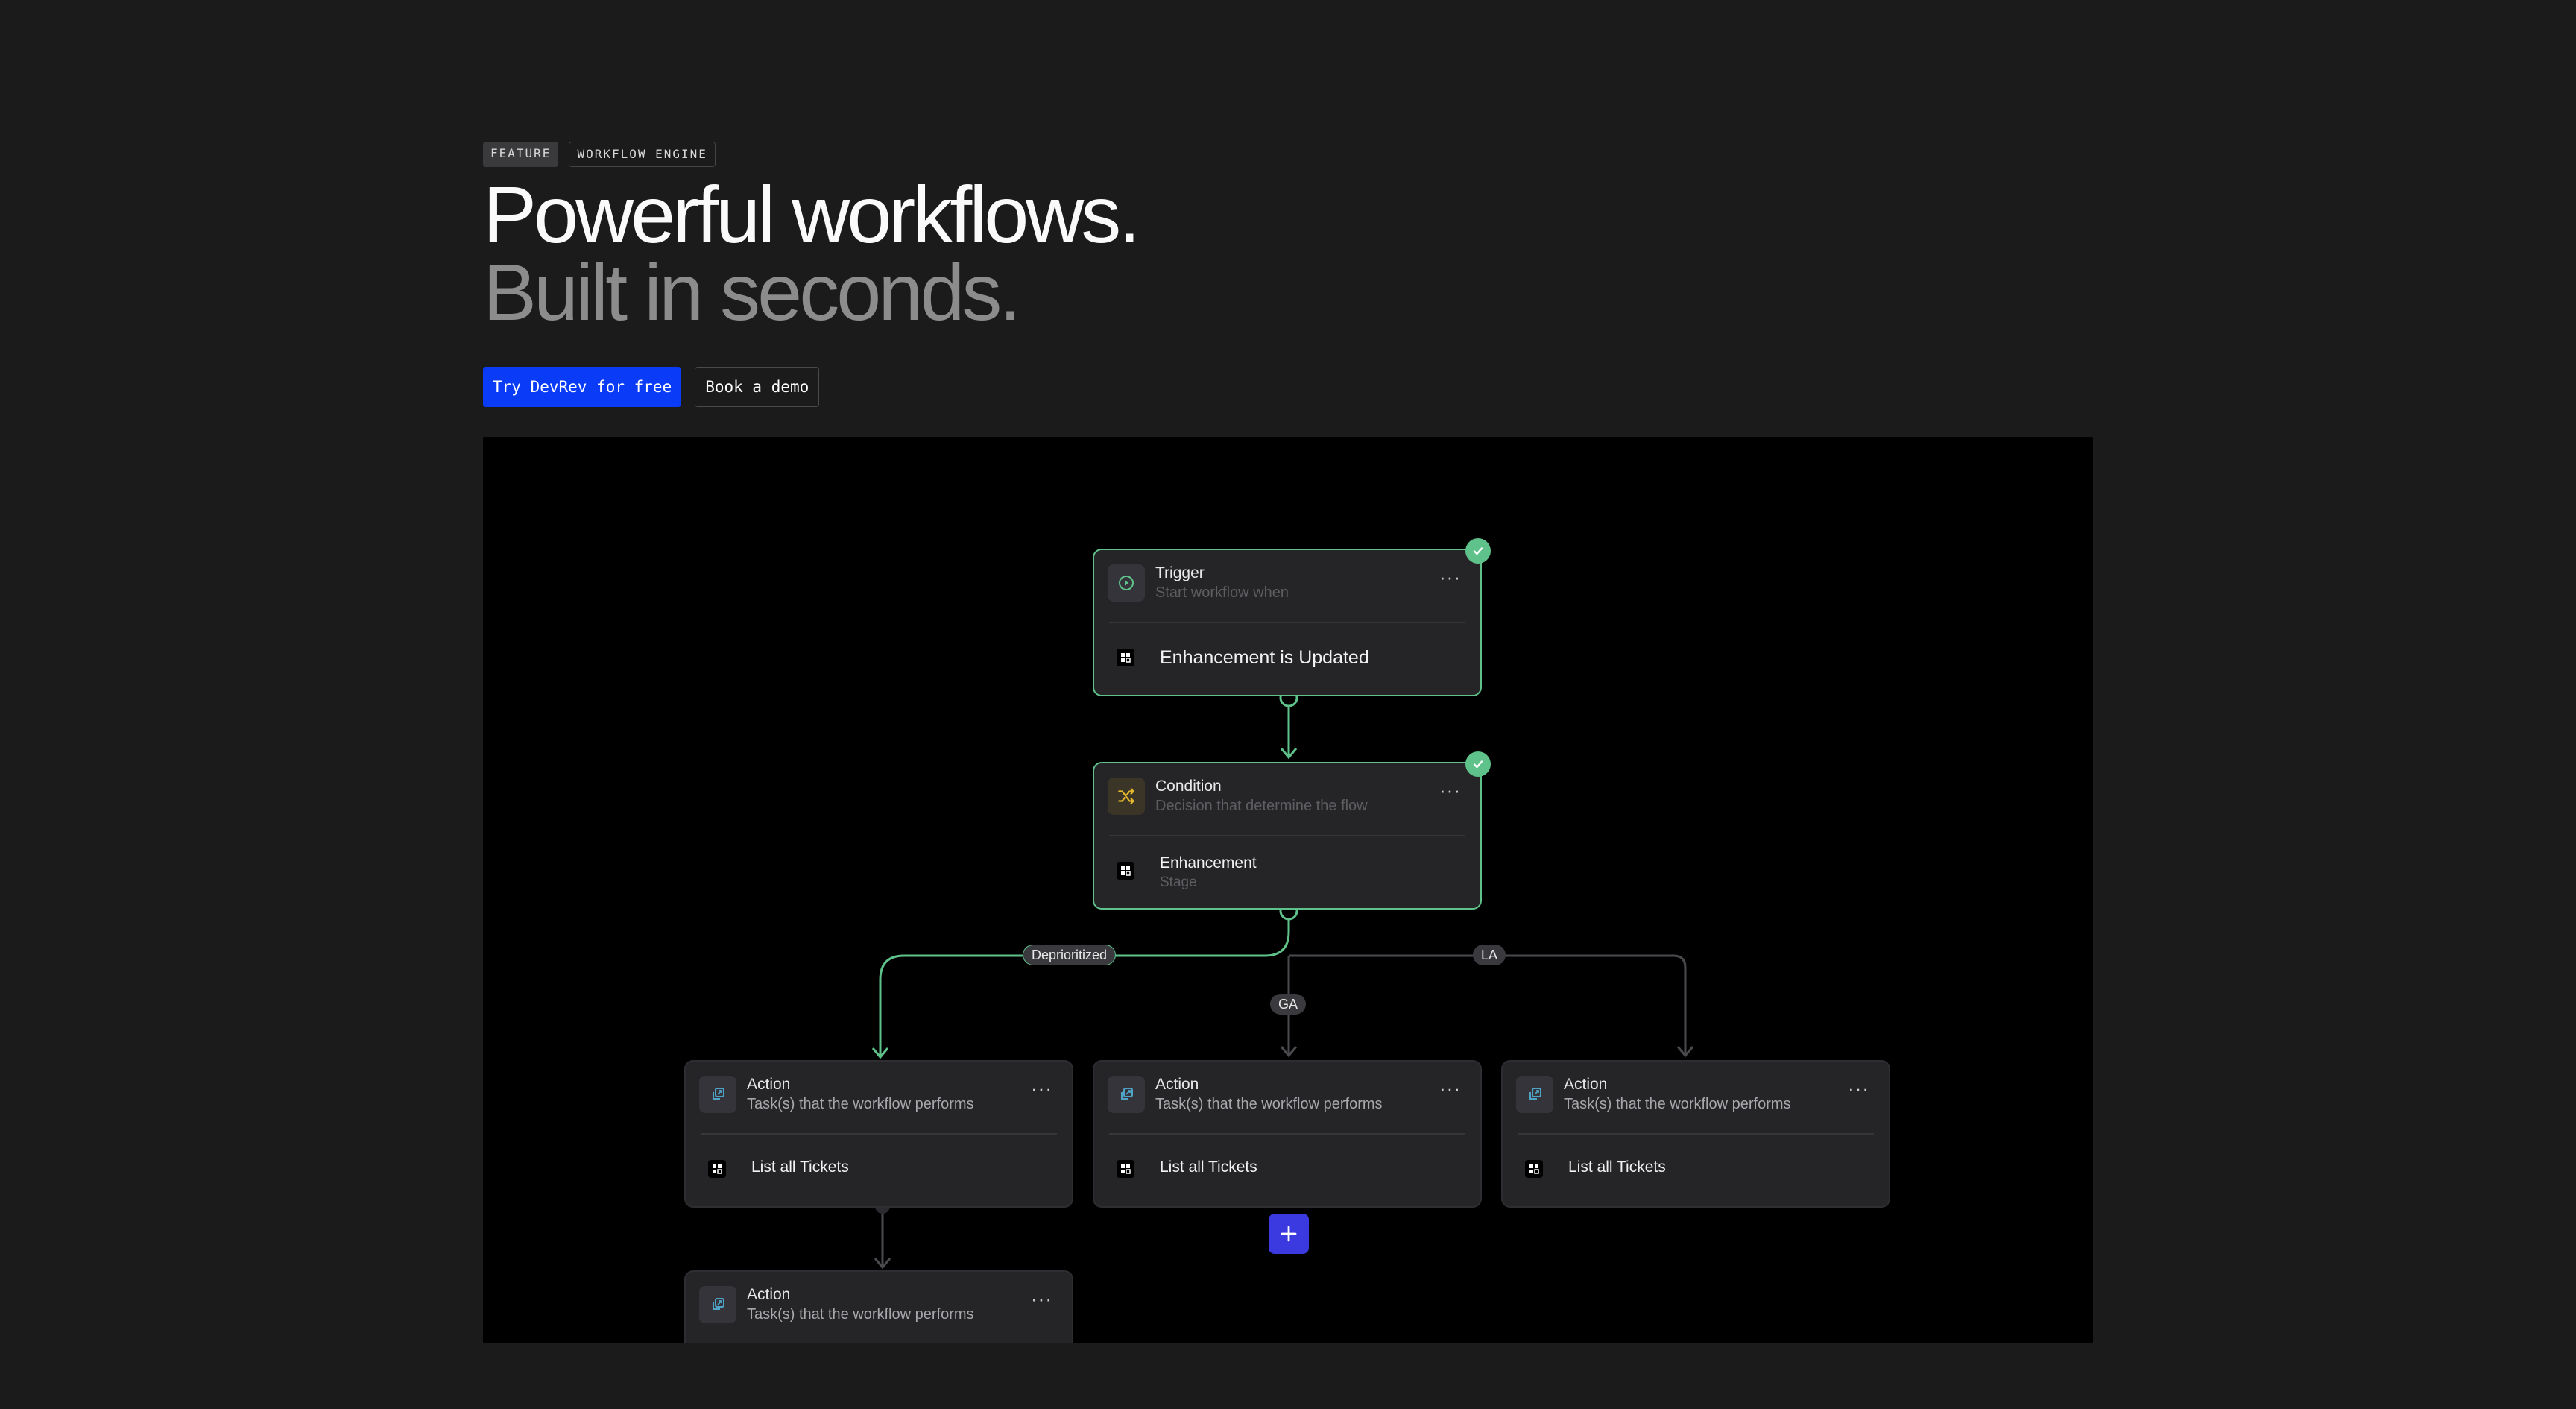 The width and height of the screenshot is (2576, 1409). I want to click on book-demo-button: Book a demo, so click(757, 387).